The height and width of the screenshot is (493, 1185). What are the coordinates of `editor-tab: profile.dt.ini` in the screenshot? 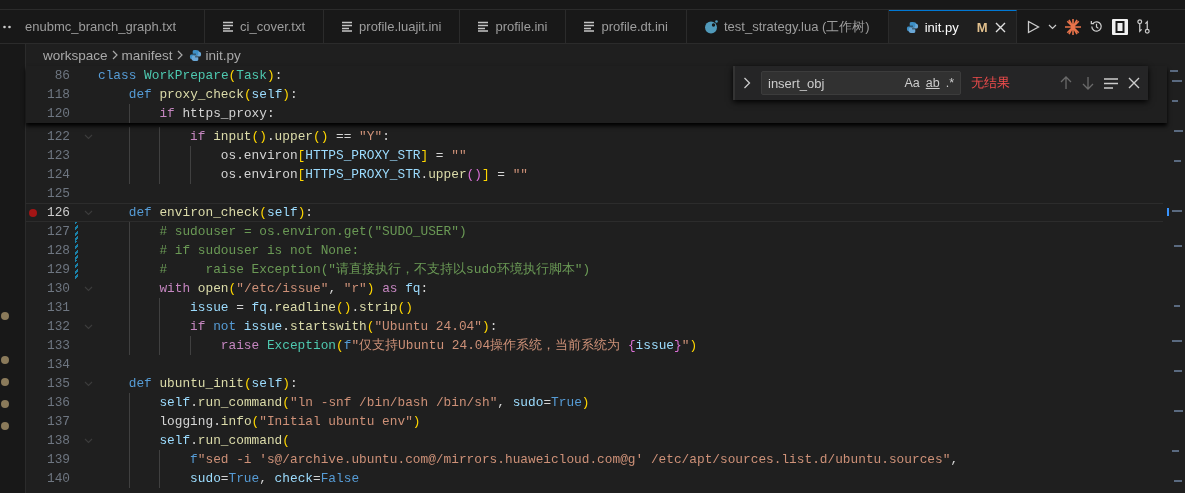 It's located at (626, 26).